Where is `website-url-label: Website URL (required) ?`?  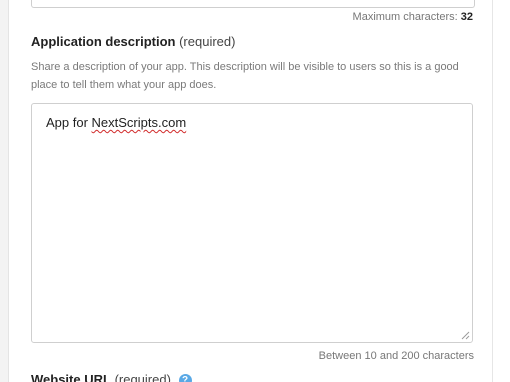 website-url-label: Website URL (required) ? is located at coordinates (111, 377).